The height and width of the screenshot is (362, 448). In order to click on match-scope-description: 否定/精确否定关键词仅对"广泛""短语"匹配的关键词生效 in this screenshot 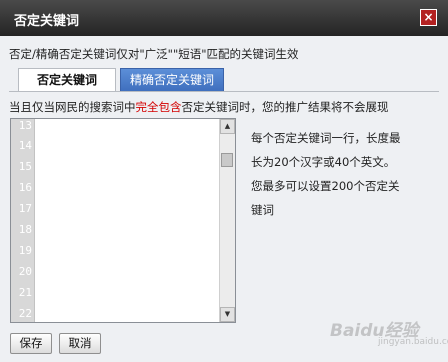, I will do `click(154, 54)`.